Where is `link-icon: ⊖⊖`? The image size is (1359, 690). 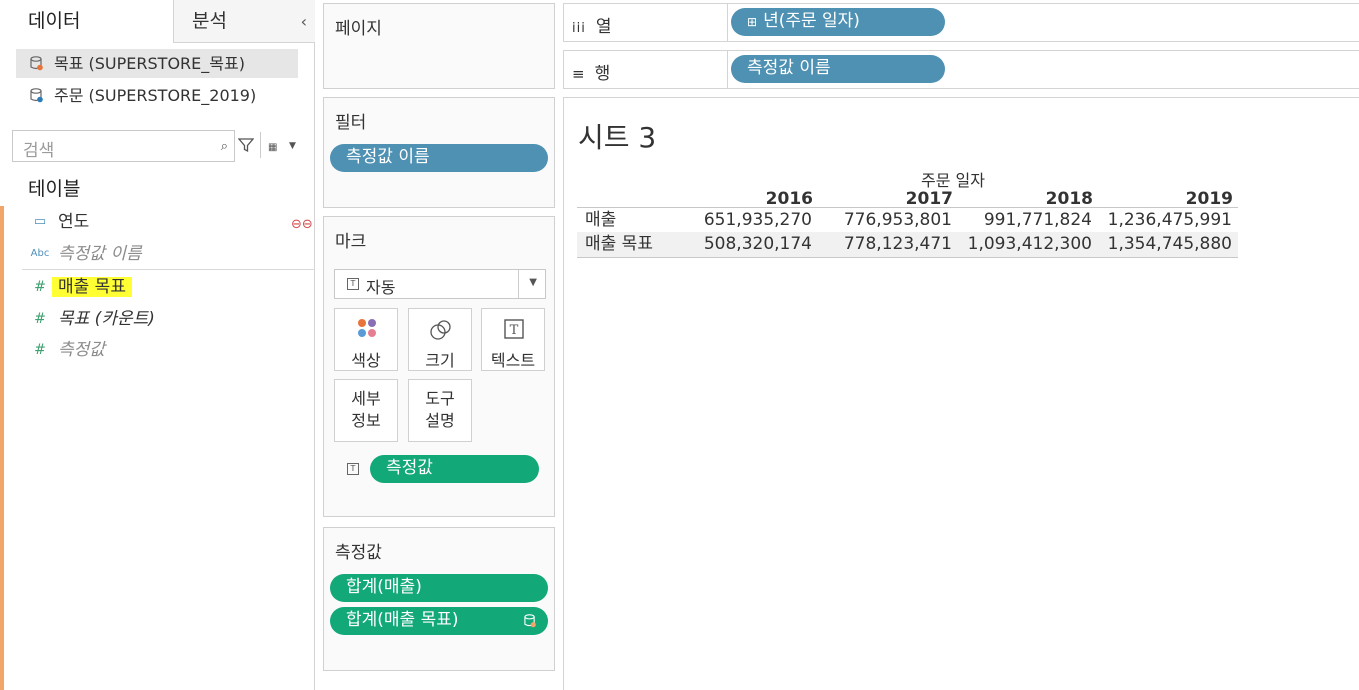
link-icon: ⊖⊖ is located at coordinates (302, 224).